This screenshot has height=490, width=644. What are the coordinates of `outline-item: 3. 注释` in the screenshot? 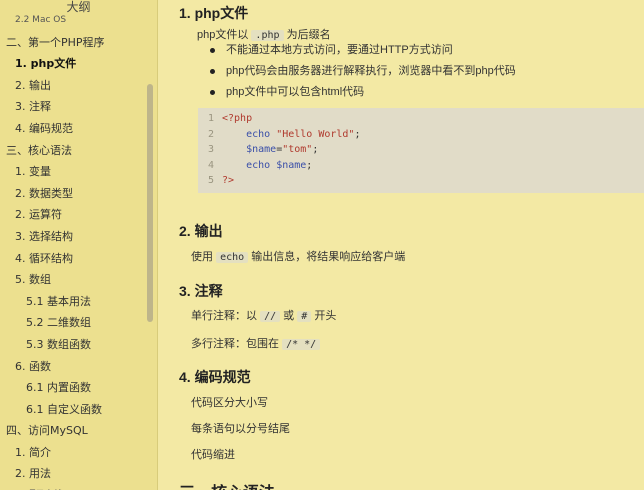 It's located at (75, 107).